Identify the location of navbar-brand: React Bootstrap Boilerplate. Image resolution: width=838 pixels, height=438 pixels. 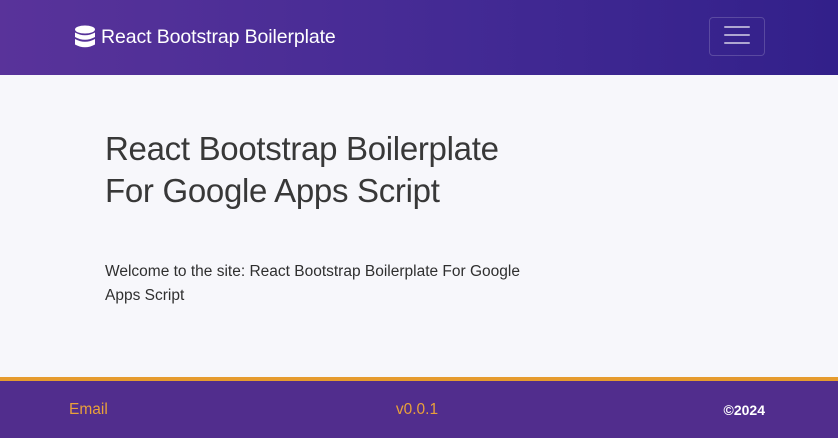
(205, 37).